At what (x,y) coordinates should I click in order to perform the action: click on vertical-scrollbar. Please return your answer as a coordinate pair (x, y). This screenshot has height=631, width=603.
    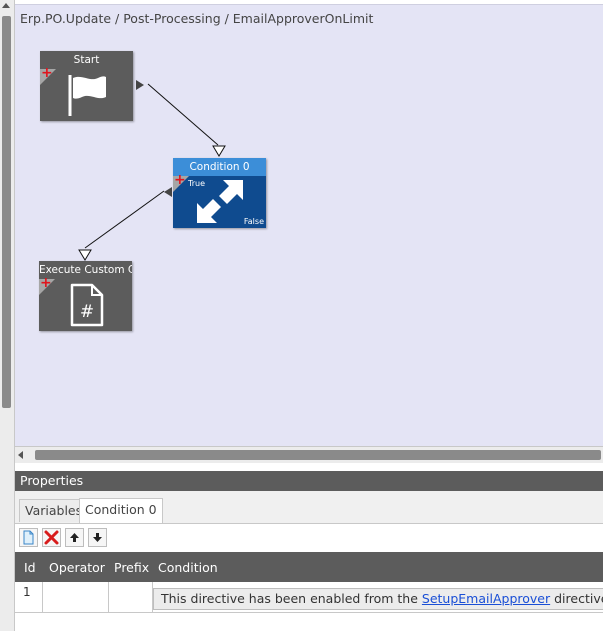
    Looking at the image, I should click on (7, 315).